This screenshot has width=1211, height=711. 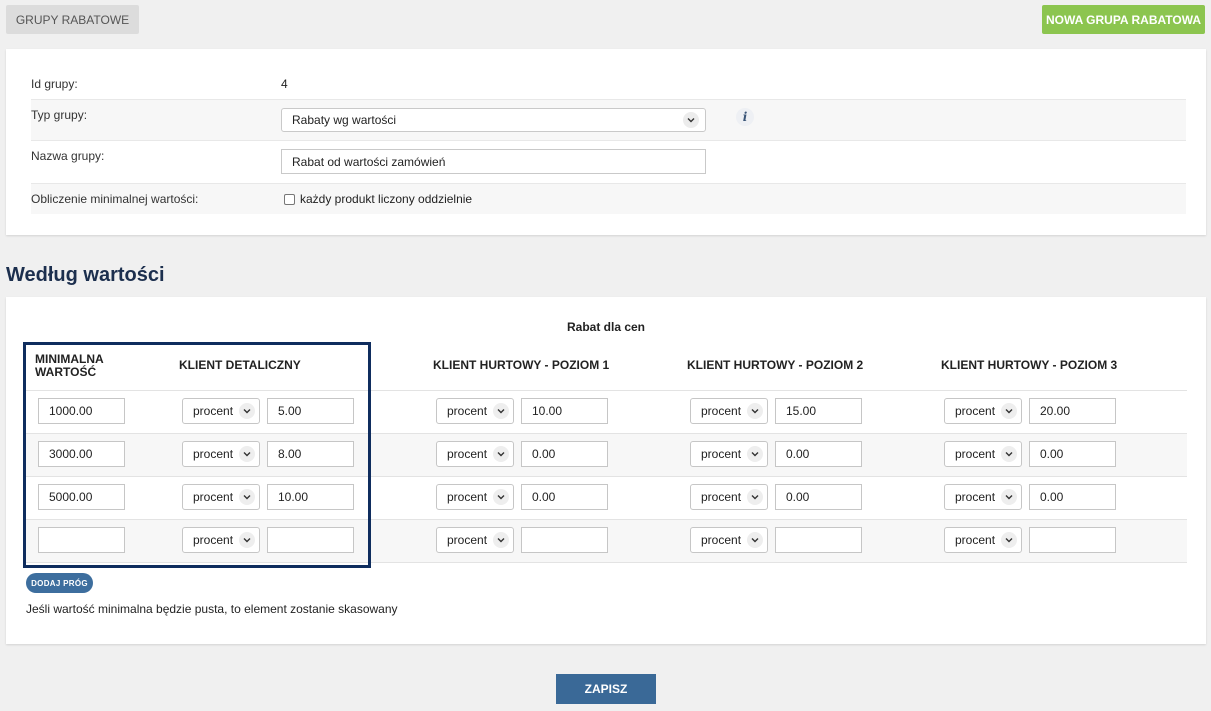 What do you see at coordinates (1072, 540) in the screenshot?
I see `wholesale3-value-input` at bounding box center [1072, 540].